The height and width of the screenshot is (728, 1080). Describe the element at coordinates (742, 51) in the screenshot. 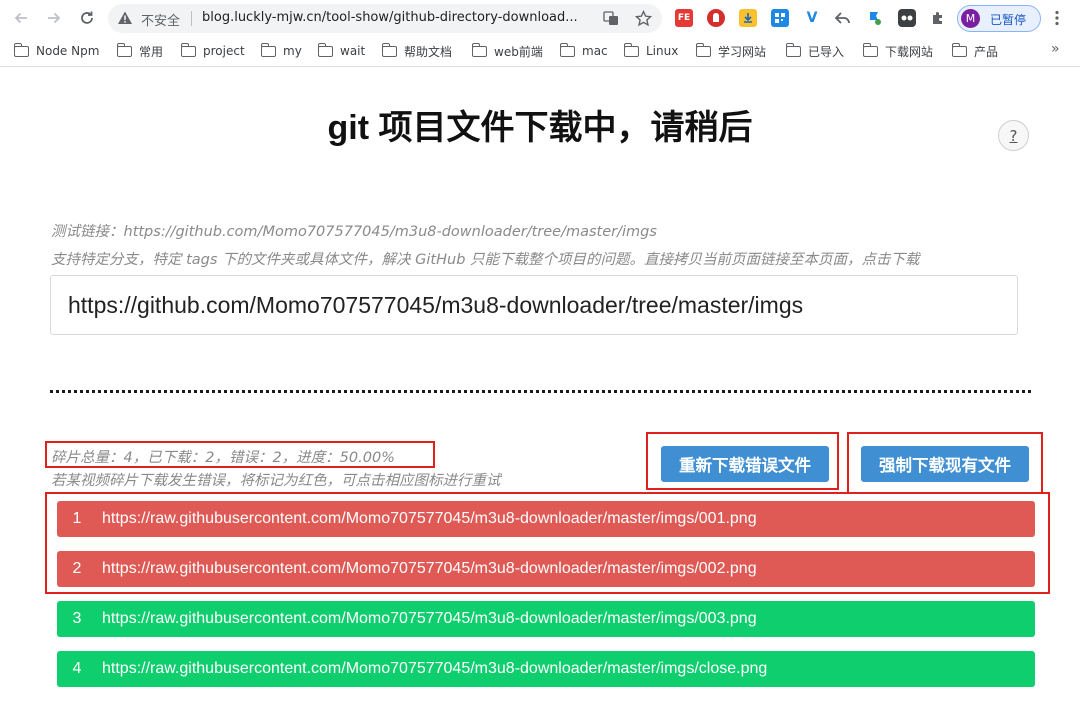

I see `bookmark-label: 学习网站` at that location.